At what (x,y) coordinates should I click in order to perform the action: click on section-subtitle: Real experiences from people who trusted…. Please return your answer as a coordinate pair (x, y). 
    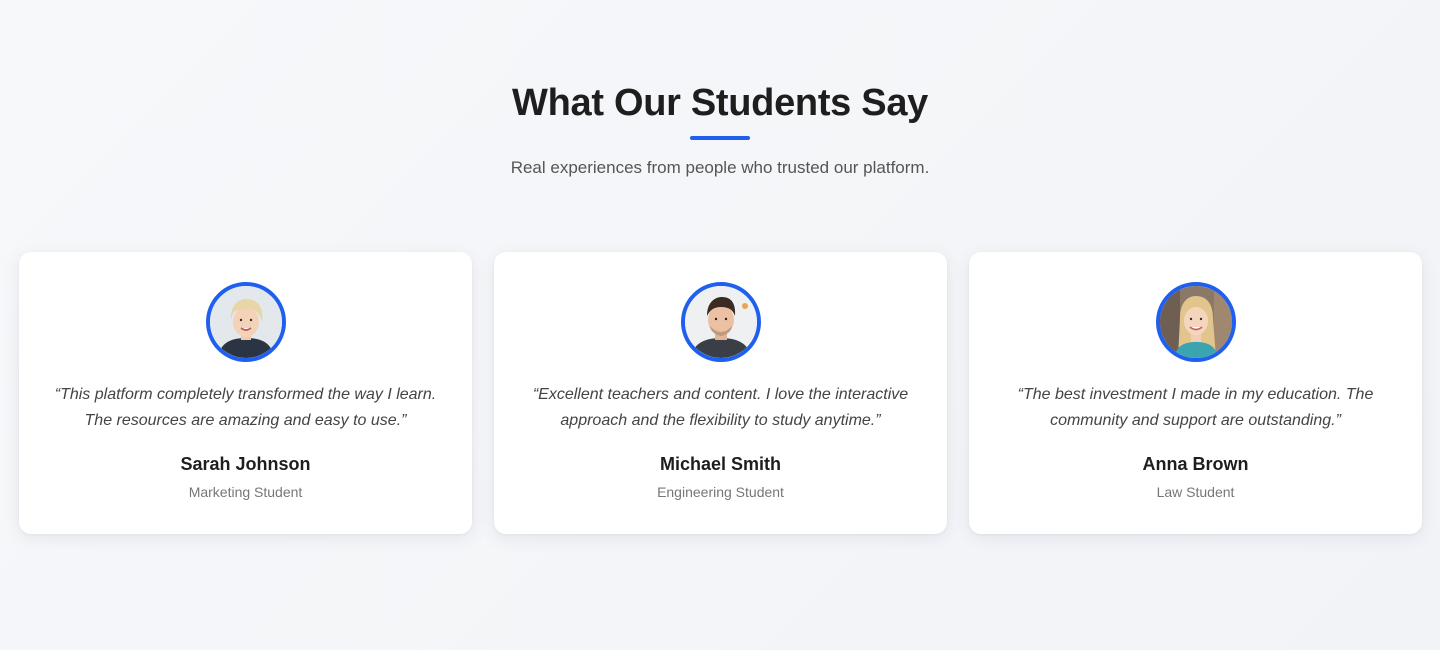
    Looking at the image, I should click on (720, 167).